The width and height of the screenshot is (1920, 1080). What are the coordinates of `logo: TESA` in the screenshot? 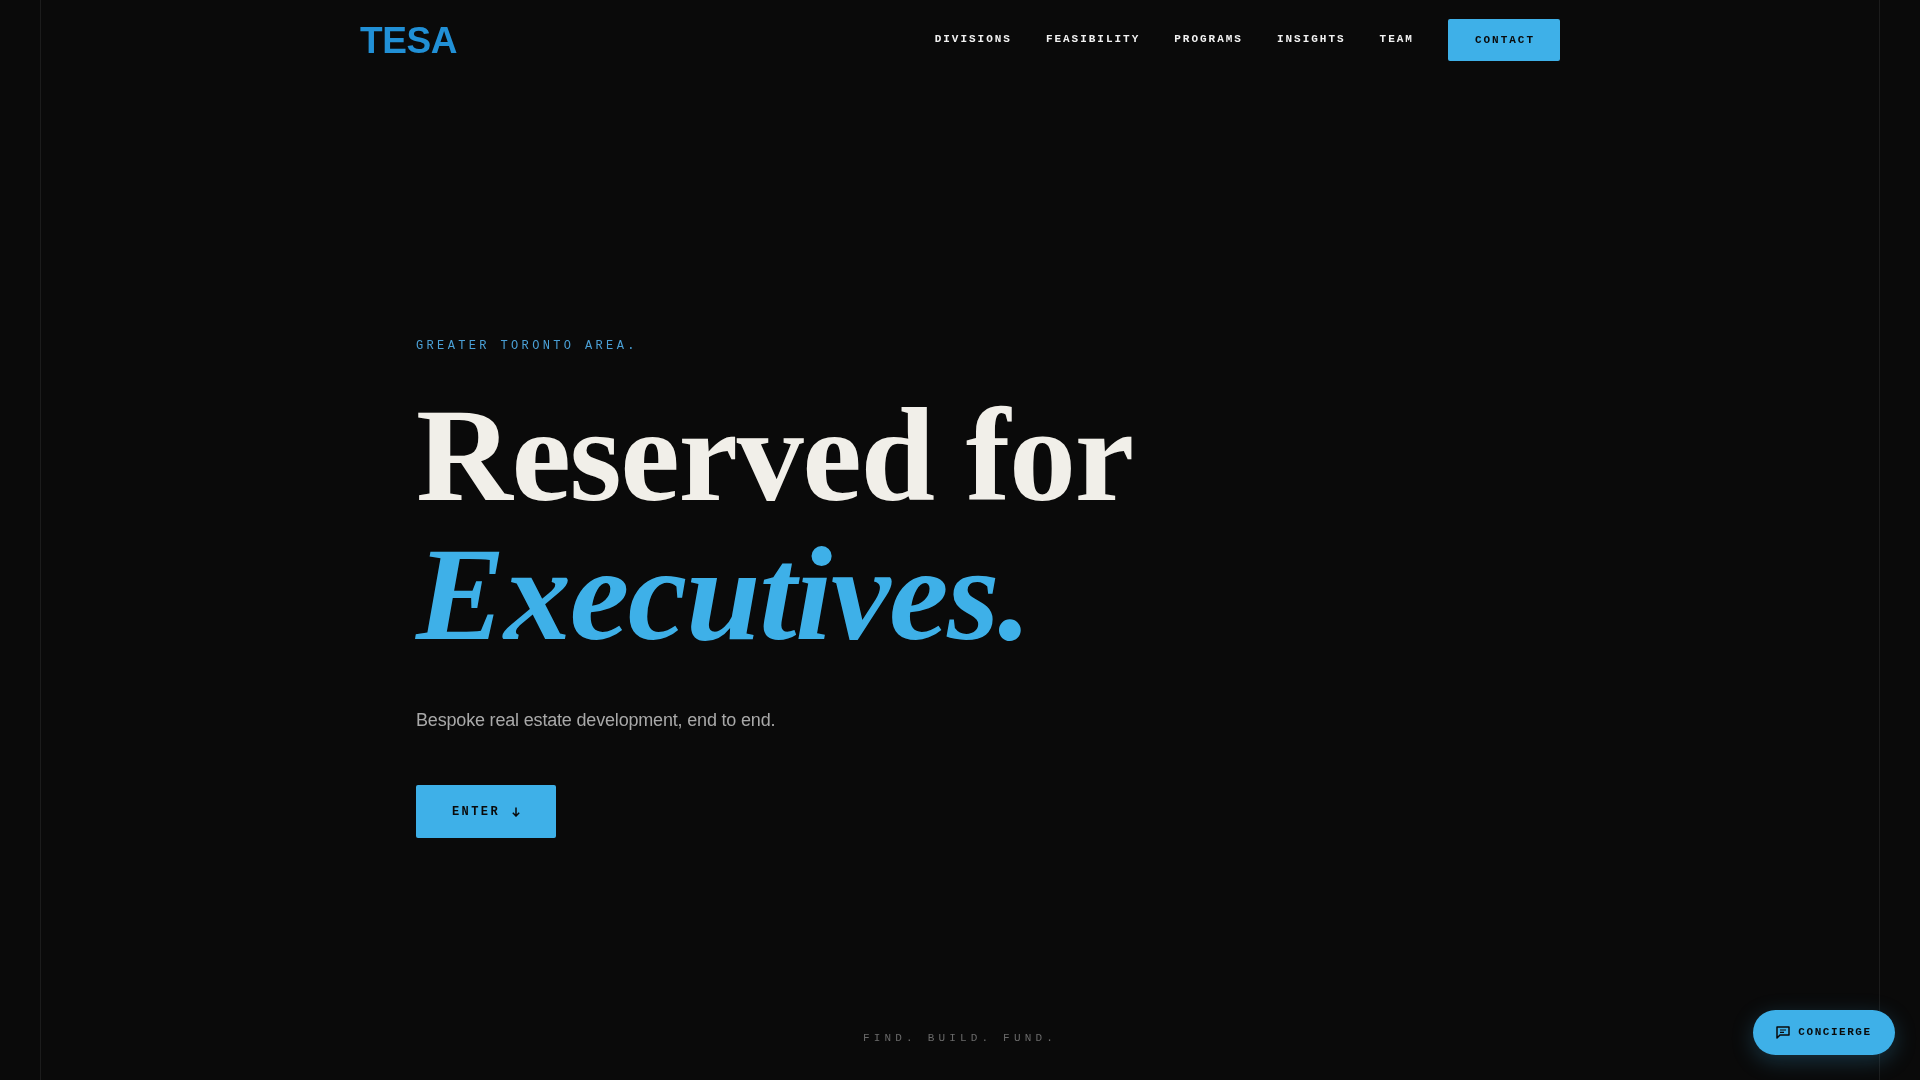 It's located at (409, 40).